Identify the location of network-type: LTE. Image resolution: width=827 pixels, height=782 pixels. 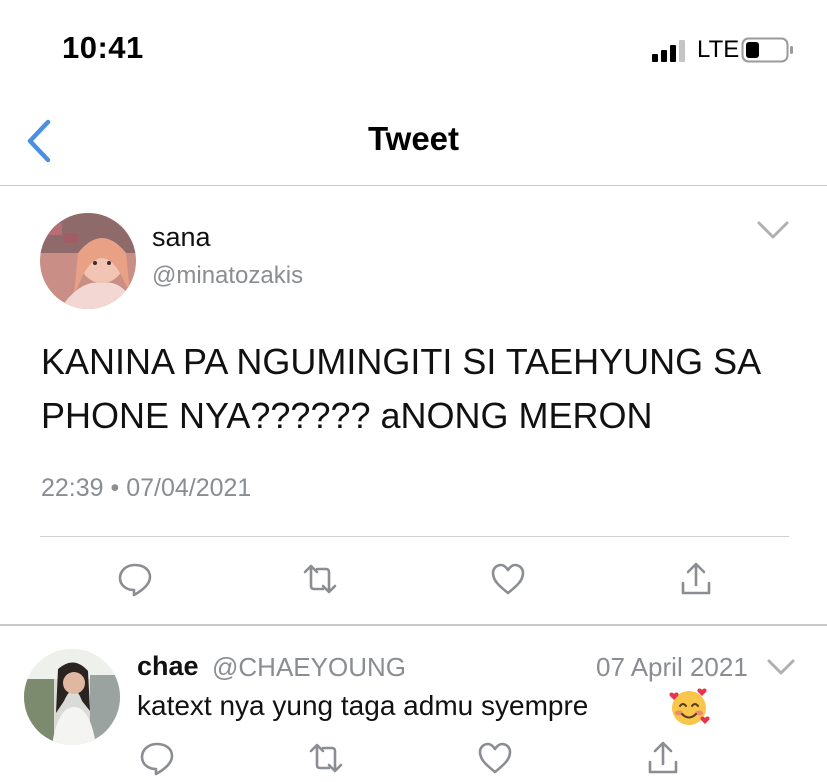
(718, 49).